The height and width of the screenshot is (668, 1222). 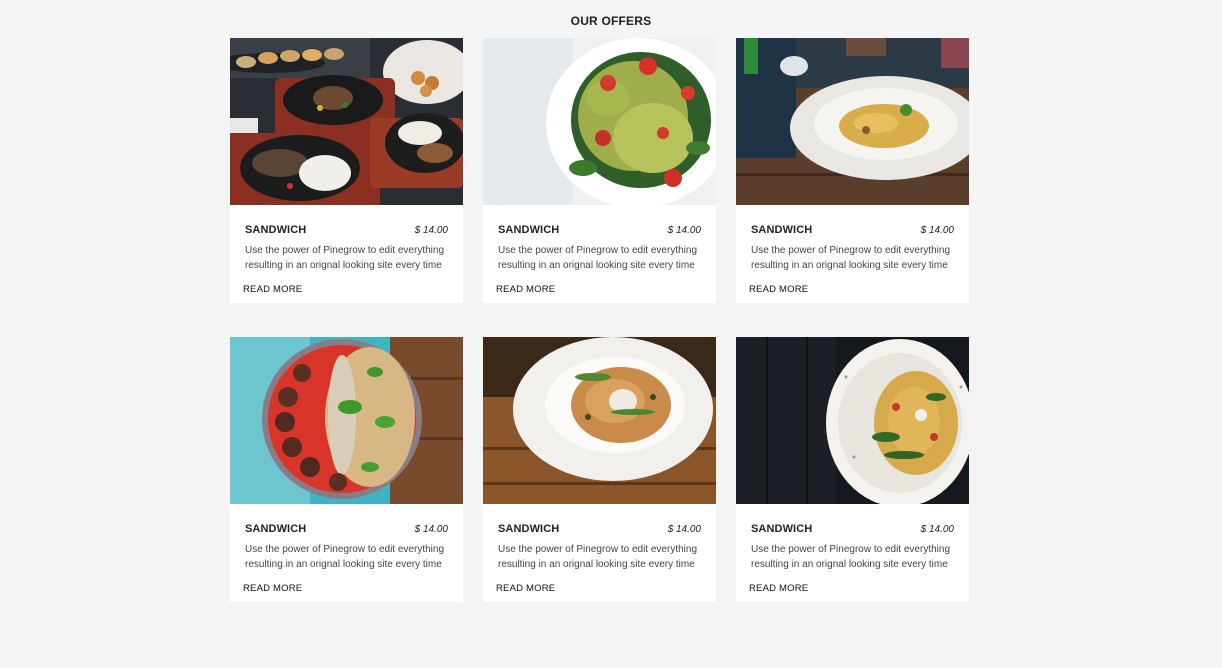 What do you see at coordinates (852, 121) in the screenshot?
I see `tagliatelle-photo` at bounding box center [852, 121].